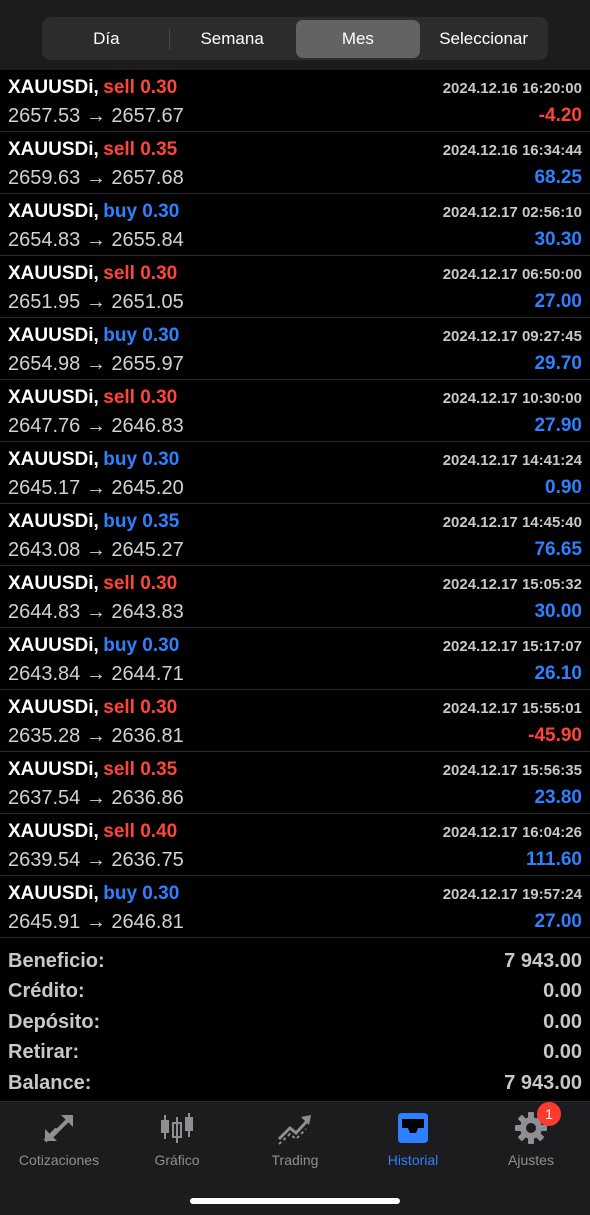 The height and width of the screenshot is (1215, 590). What do you see at coordinates (96, 239) in the screenshot?
I see `trade-prices: 2654.83 → 2655.84` at bounding box center [96, 239].